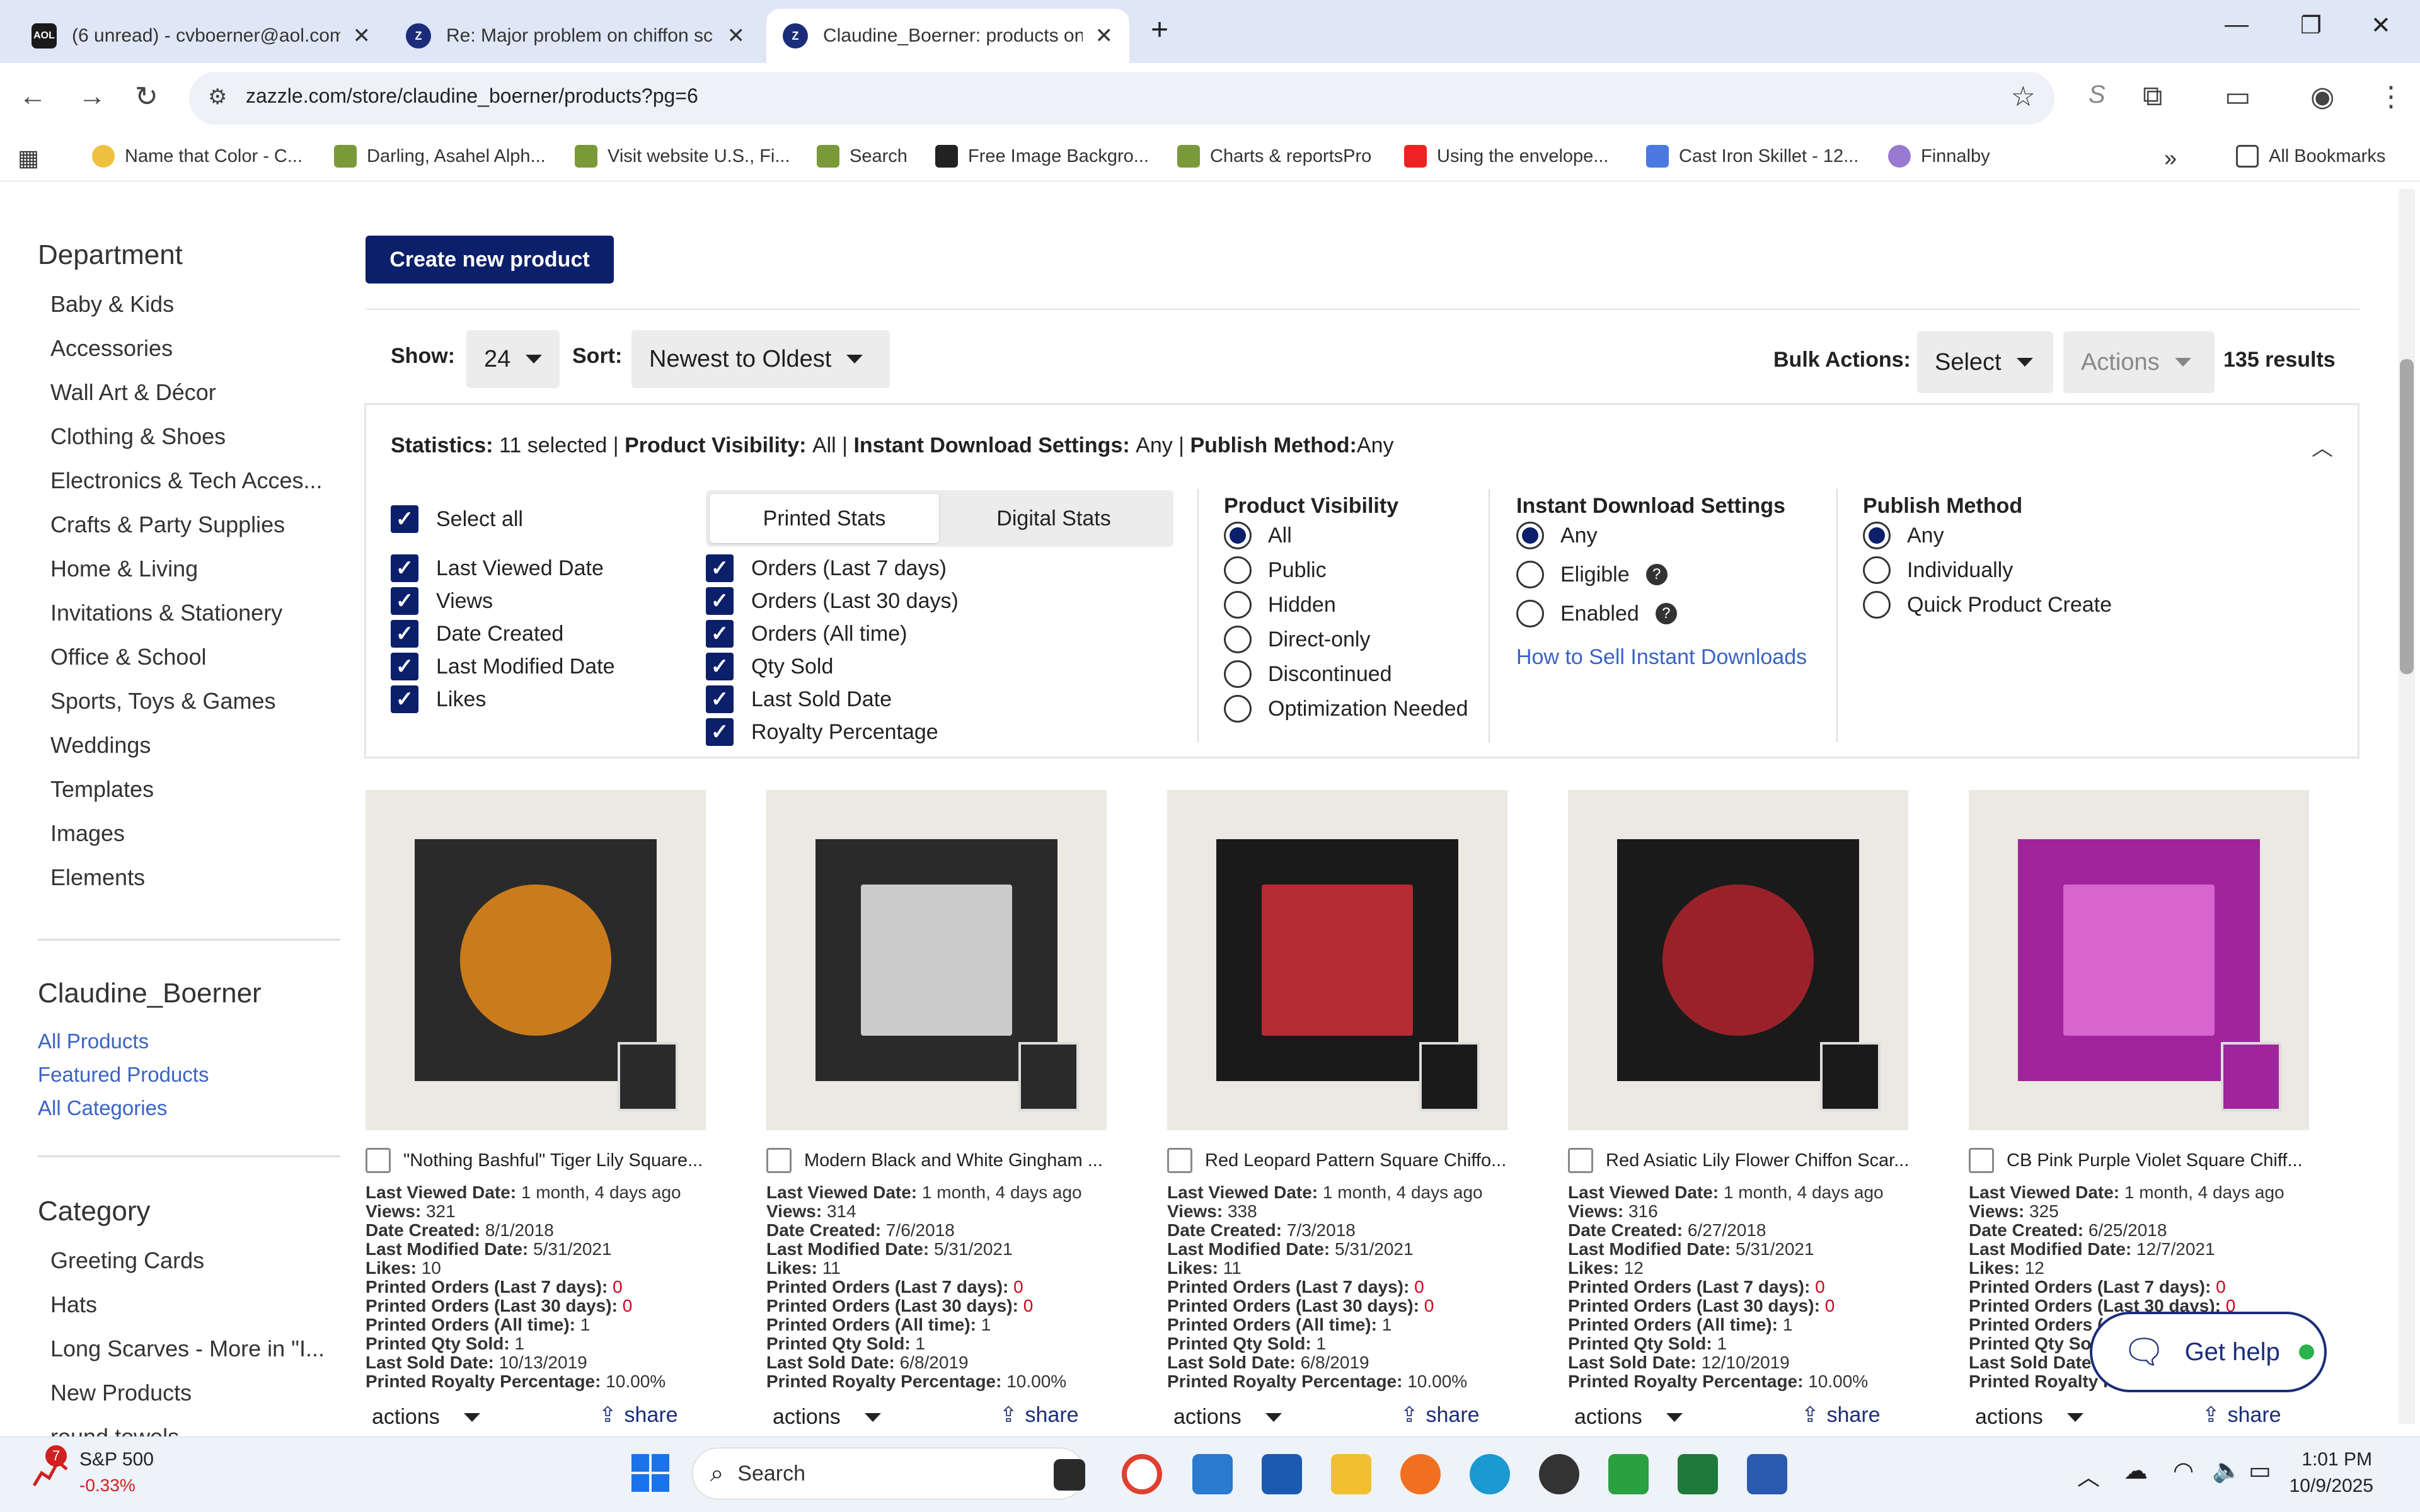  Describe the element at coordinates (121, 1393) in the screenshot. I see `category-item: New Products` at that location.